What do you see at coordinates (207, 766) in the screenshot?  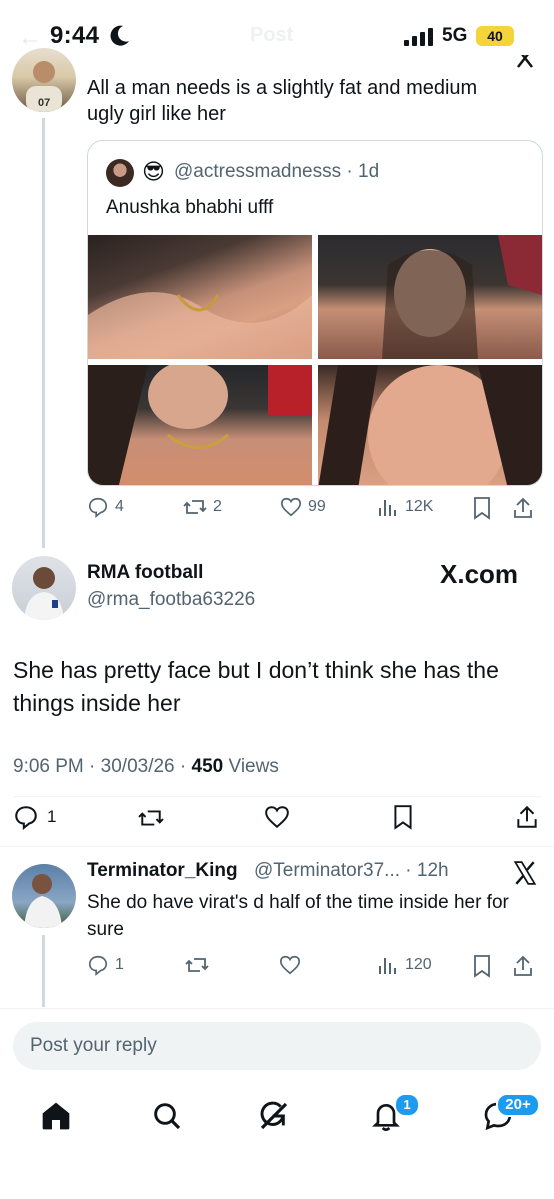 I see `main-views-count: 450` at bounding box center [207, 766].